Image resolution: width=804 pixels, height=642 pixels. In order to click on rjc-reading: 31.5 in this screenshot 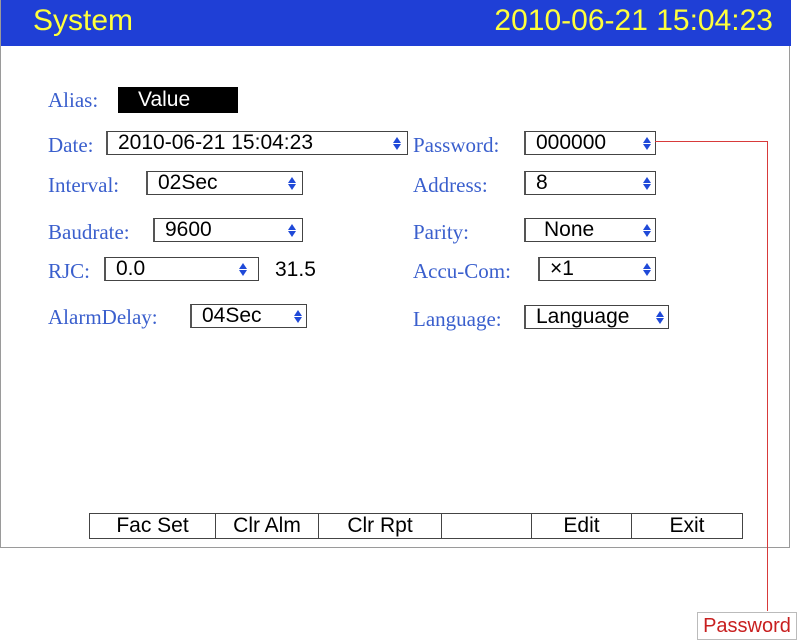, I will do `click(295, 269)`.